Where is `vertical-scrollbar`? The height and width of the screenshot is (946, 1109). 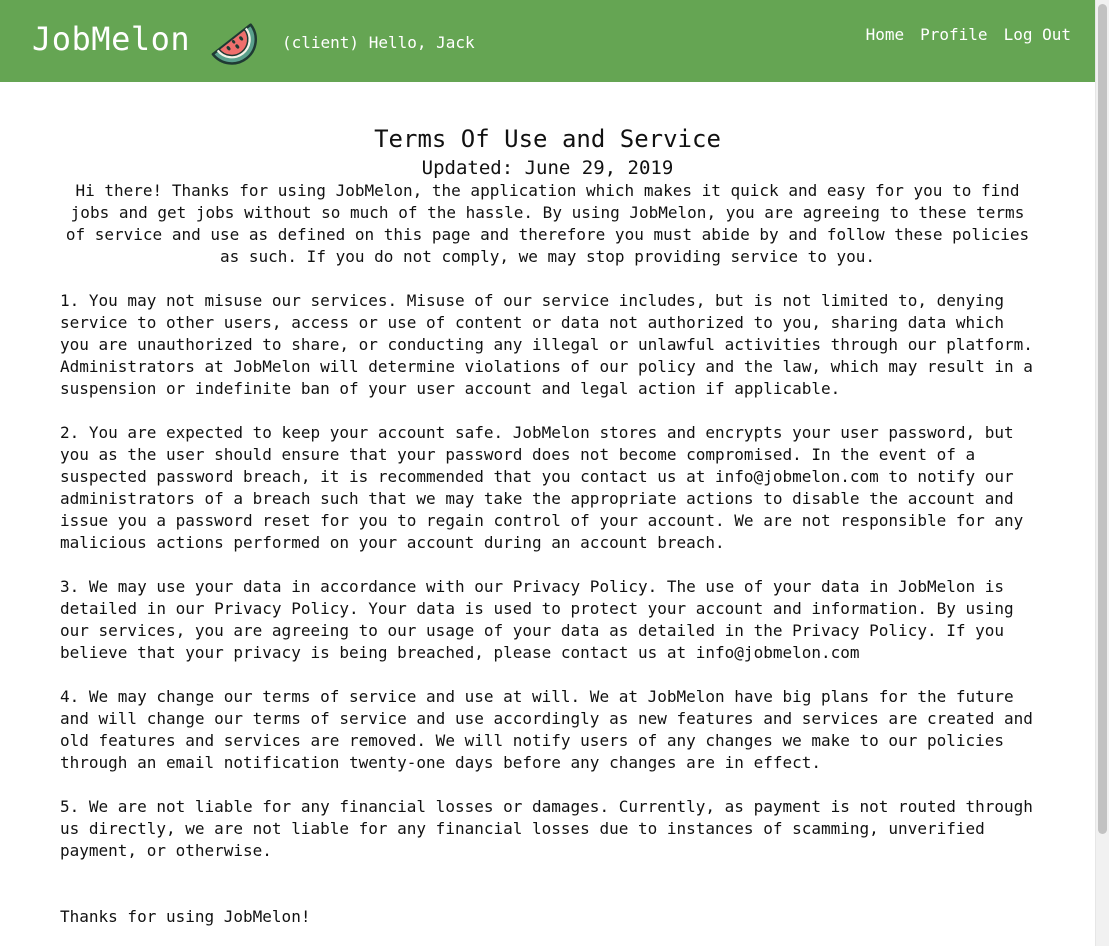
vertical-scrollbar is located at coordinates (1102, 473).